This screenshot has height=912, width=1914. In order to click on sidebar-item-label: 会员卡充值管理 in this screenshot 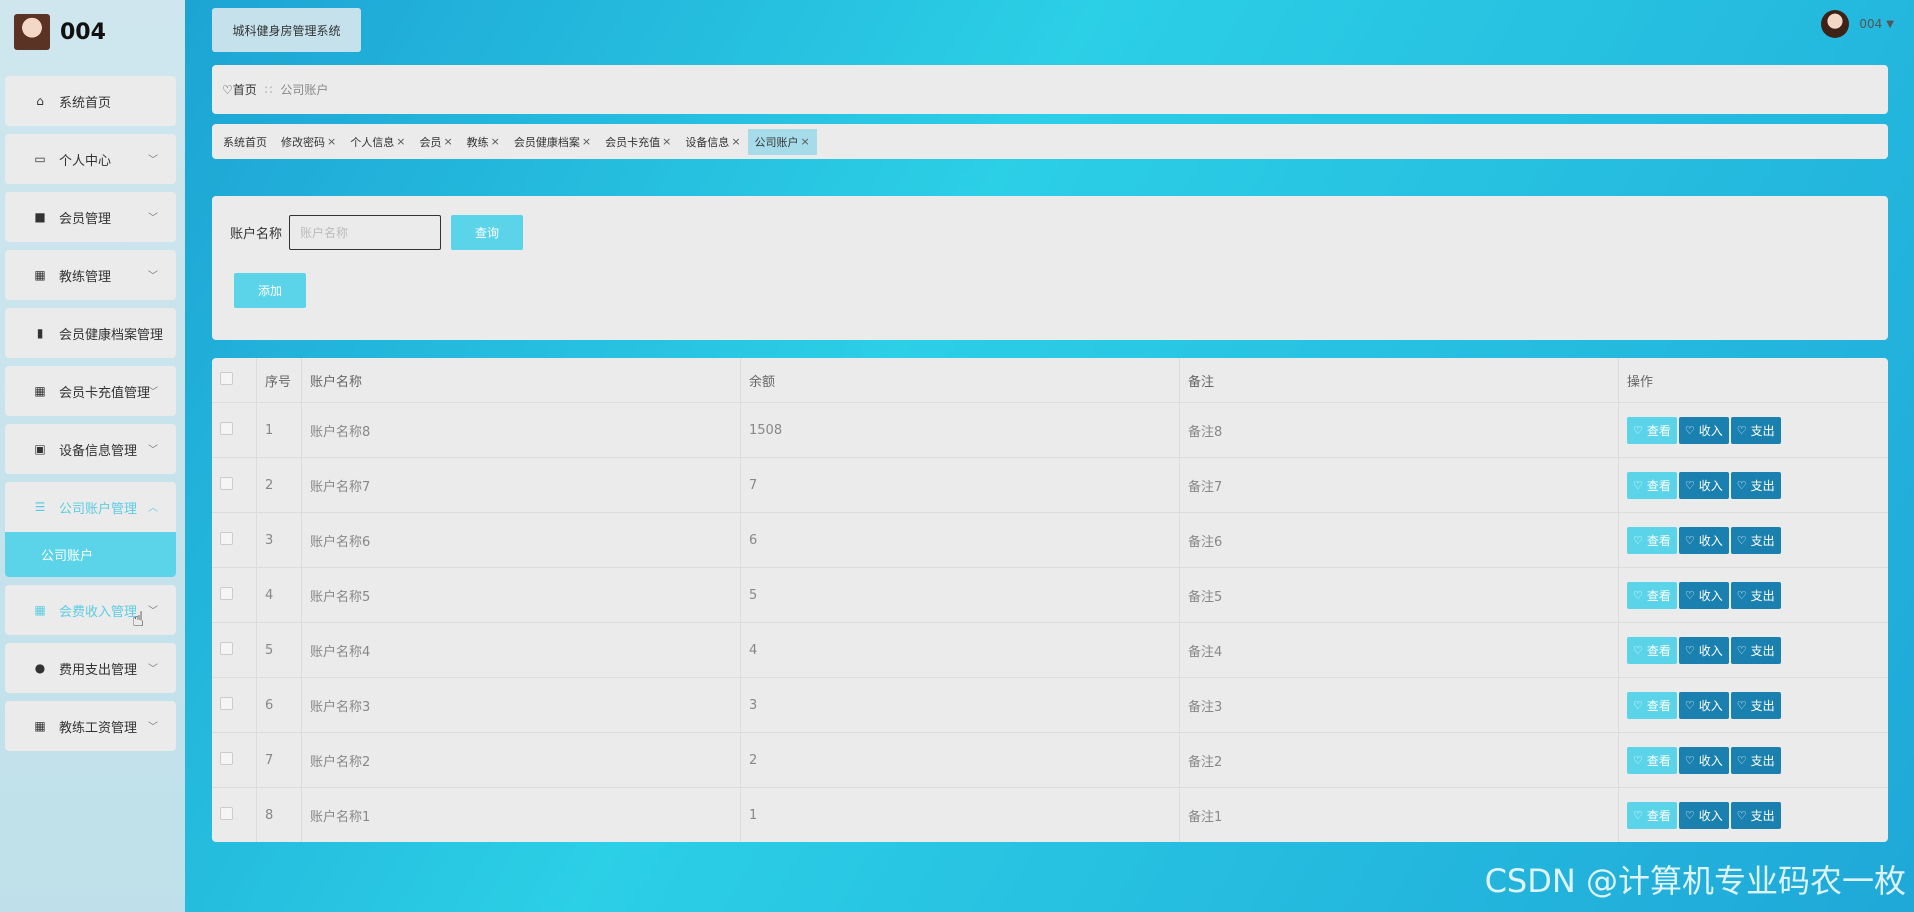, I will do `click(105, 393)`.